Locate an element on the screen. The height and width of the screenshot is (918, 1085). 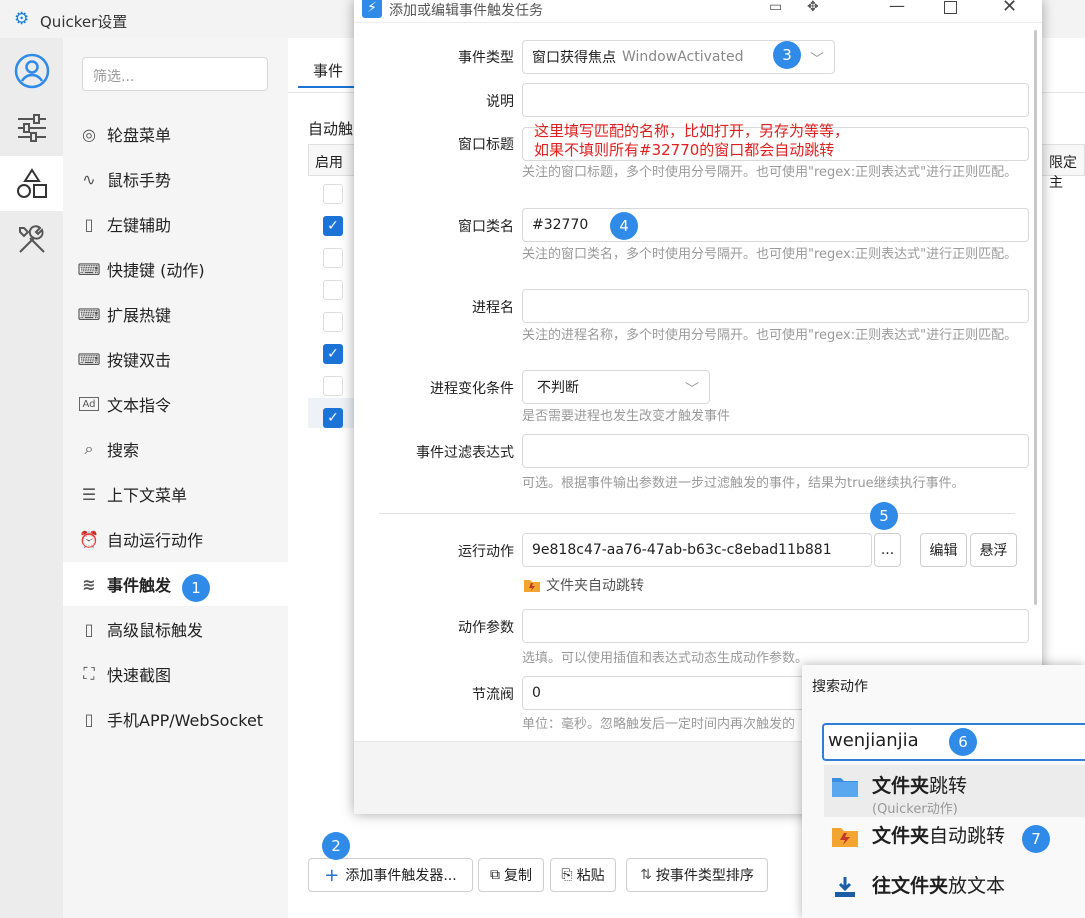
process-label: 进程名 is located at coordinates (493, 308).